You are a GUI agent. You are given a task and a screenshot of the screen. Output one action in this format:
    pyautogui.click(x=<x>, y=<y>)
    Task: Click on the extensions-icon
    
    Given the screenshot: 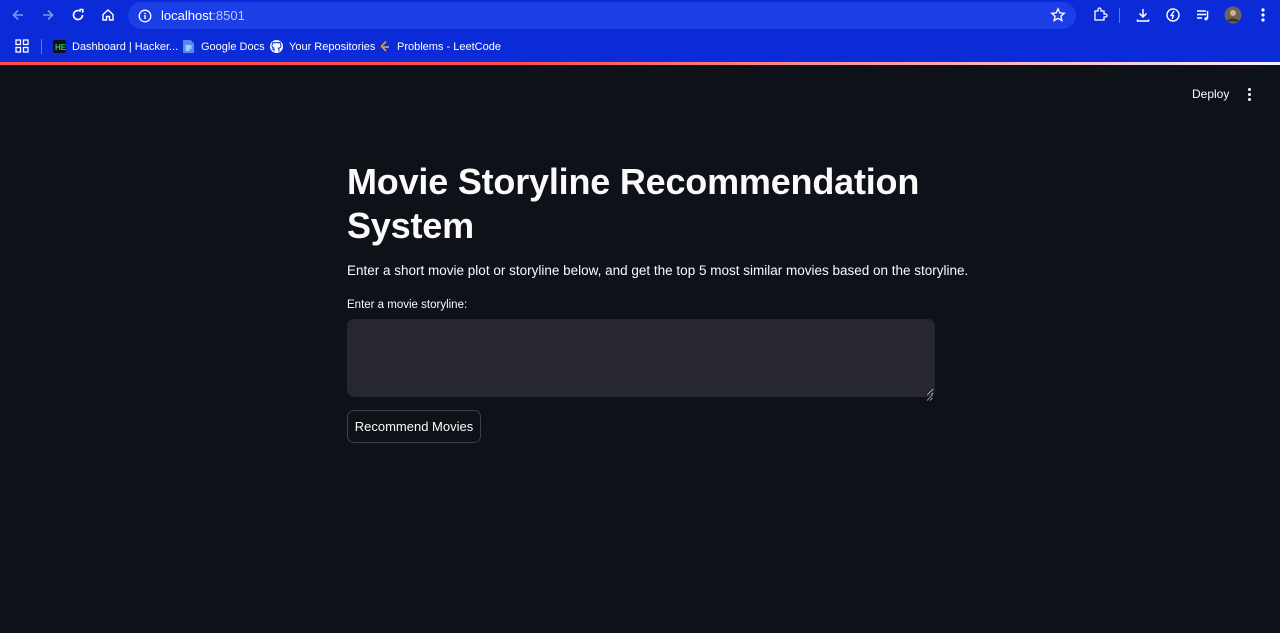 What is the action you would take?
    pyautogui.click(x=1100, y=15)
    